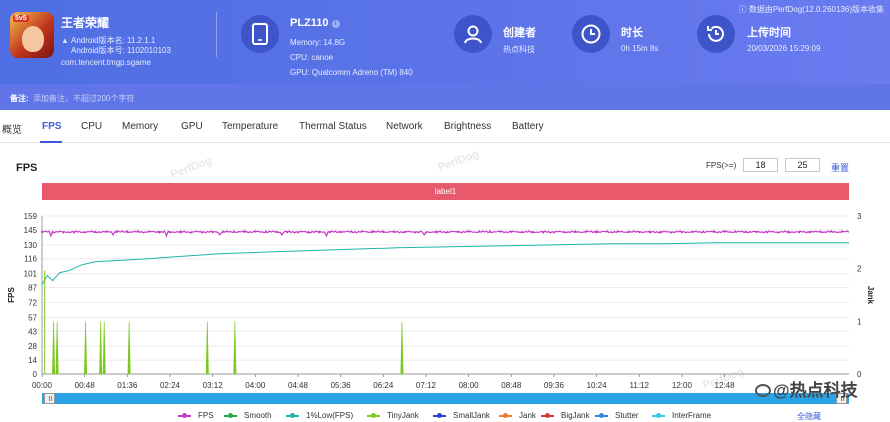 The image size is (890, 422). What do you see at coordinates (591, 34) in the screenshot?
I see `clock-icon` at bounding box center [591, 34].